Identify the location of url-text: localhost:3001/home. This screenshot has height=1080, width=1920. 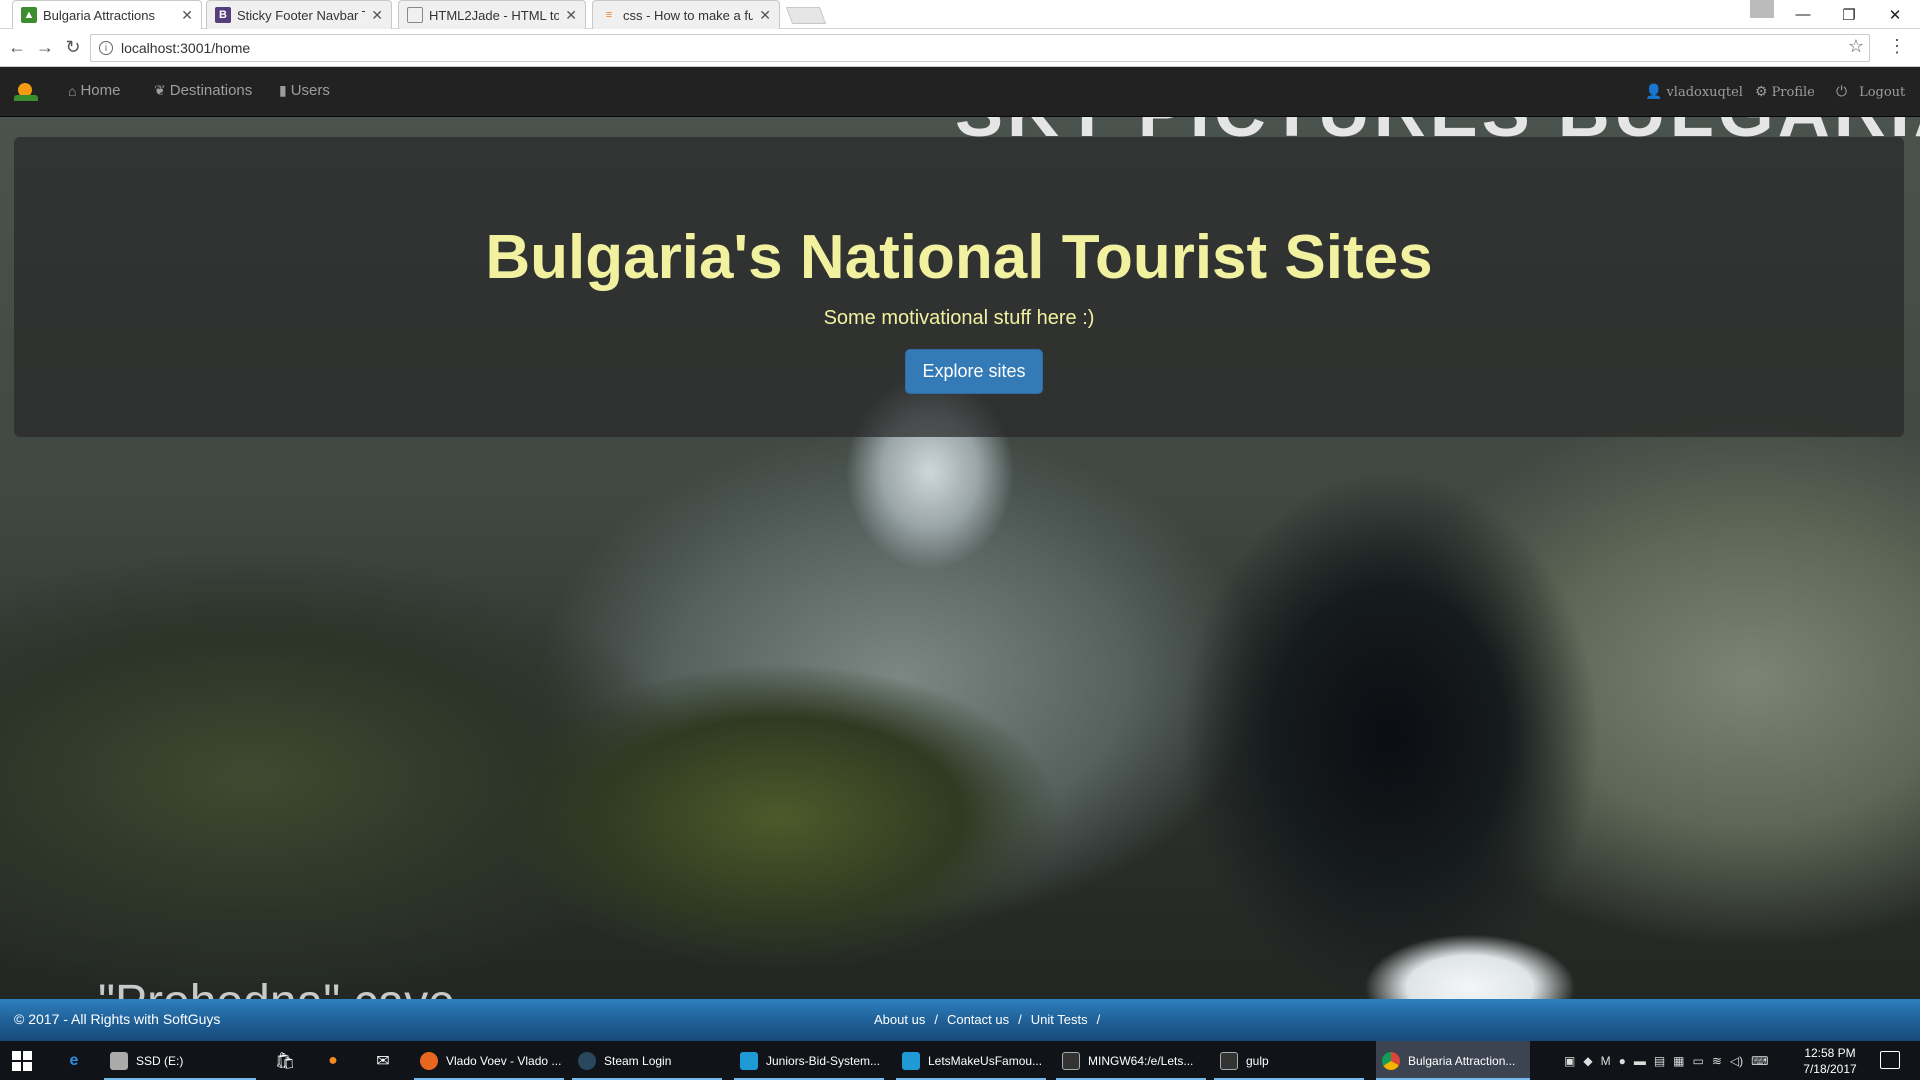
(186, 48).